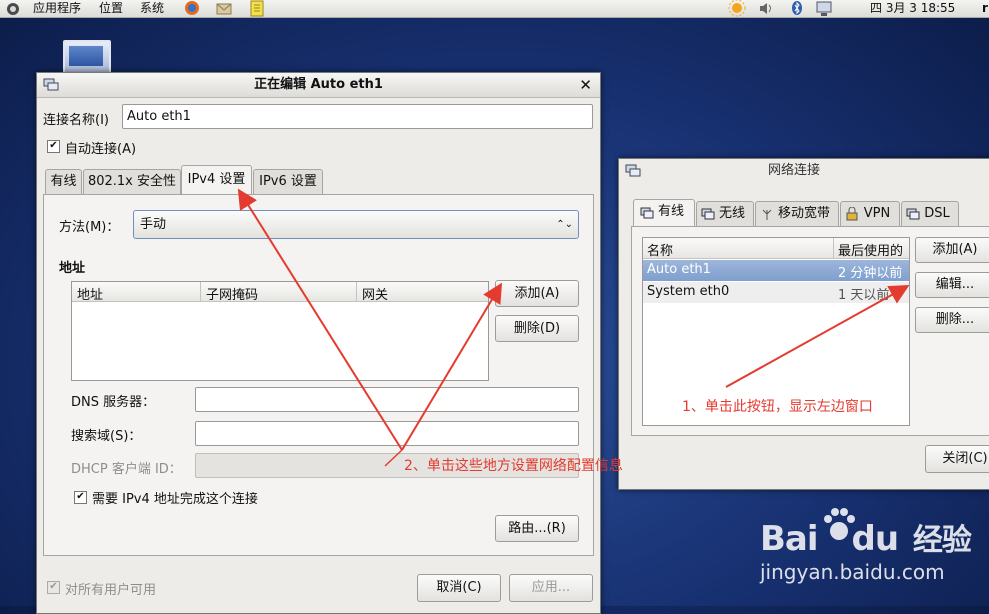 The image size is (989, 614). What do you see at coordinates (393, 458) in the screenshot?
I see `arrow-tail` at bounding box center [393, 458].